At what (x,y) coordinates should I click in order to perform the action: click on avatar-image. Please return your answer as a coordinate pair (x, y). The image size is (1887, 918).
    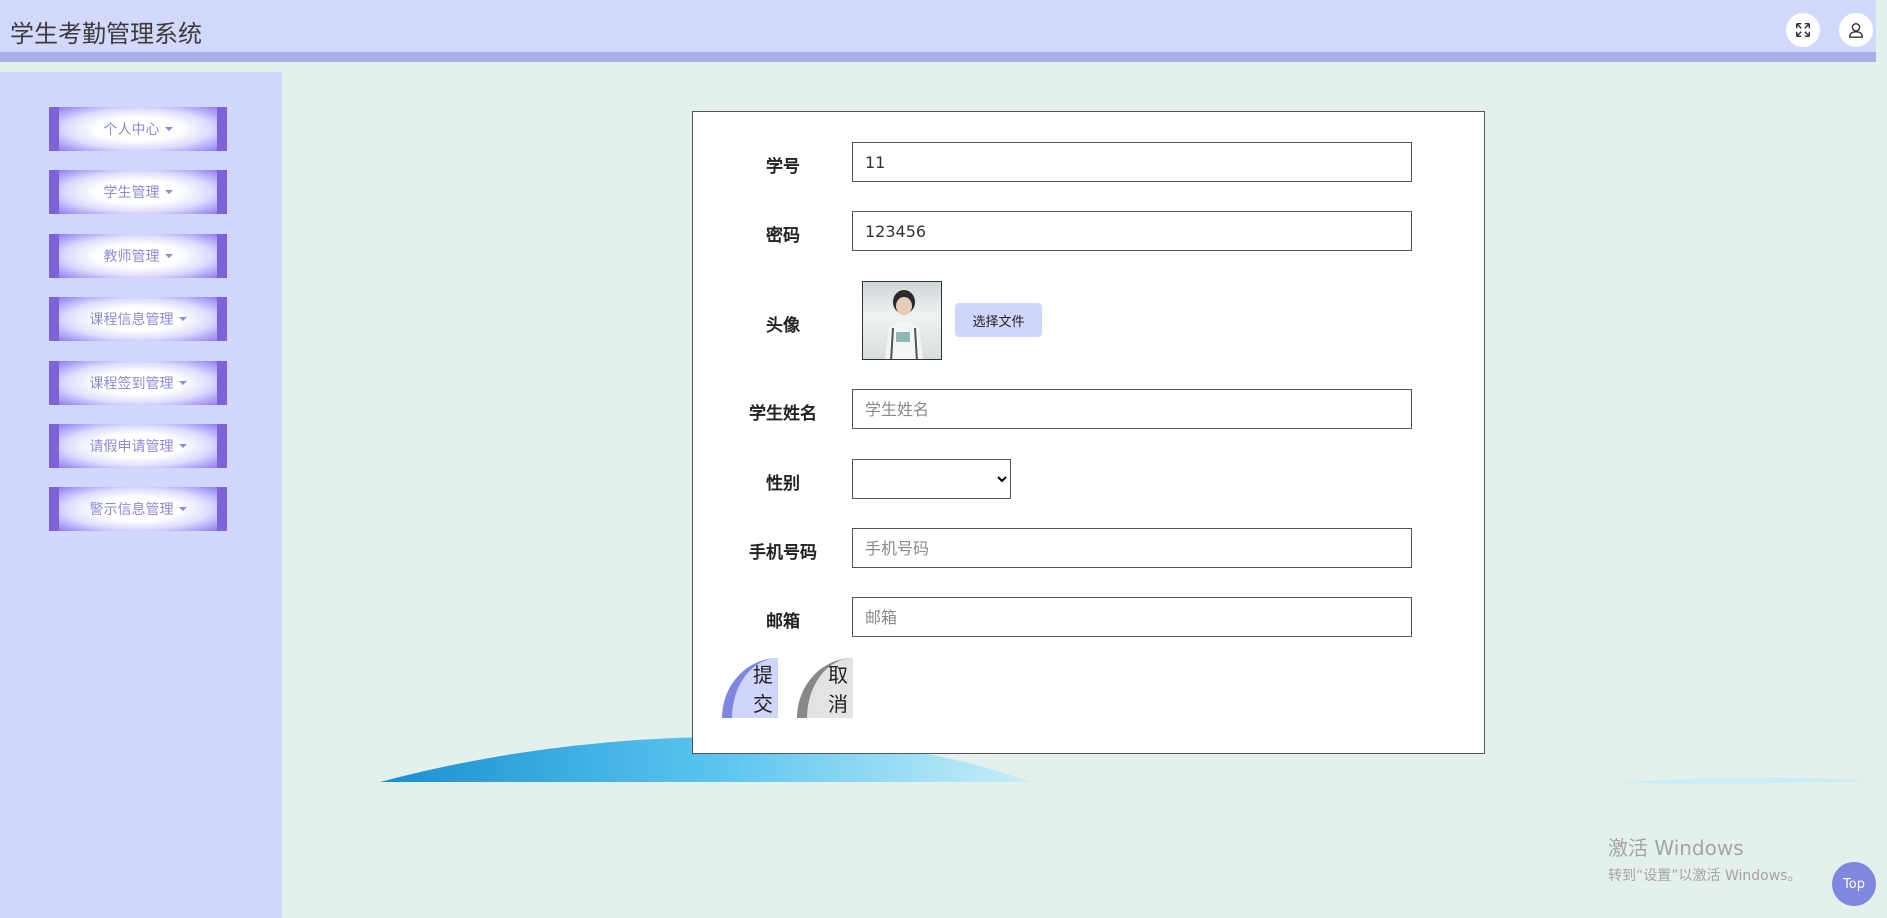
    Looking at the image, I should click on (902, 320).